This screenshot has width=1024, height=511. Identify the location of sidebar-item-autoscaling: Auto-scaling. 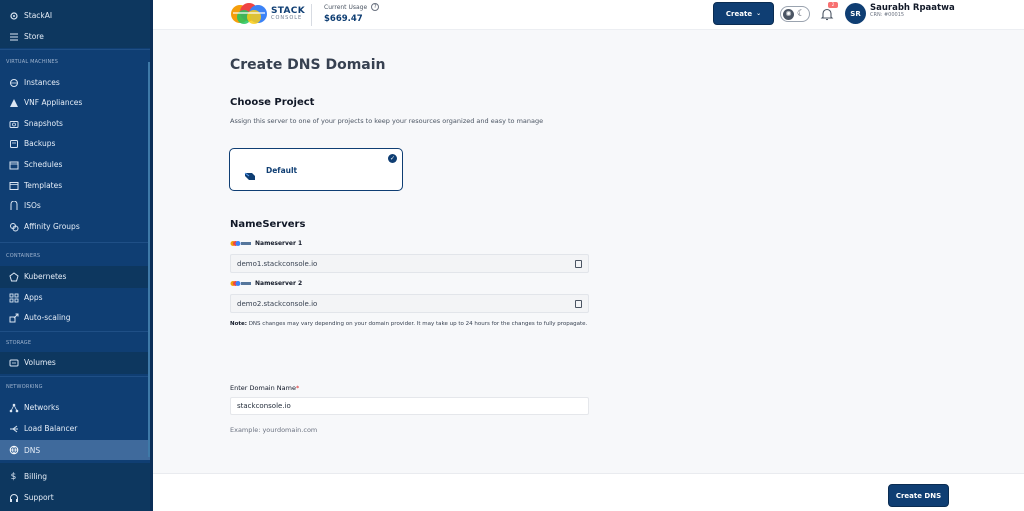
(75, 317).